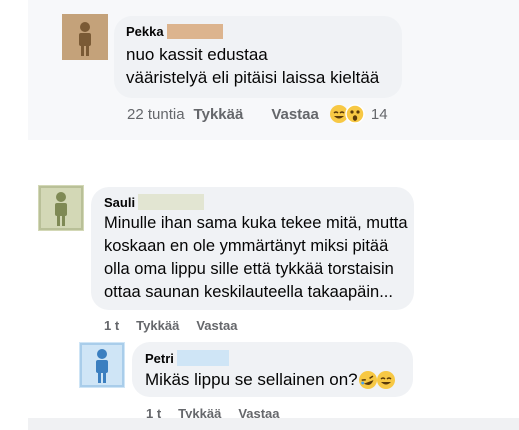 The height and width of the screenshot is (430, 519). What do you see at coordinates (246, 246) in the screenshot?
I see `comment-text-line: koskaan en ole ymmärtänyt miksi pitää` at bounding box center [246, 246].